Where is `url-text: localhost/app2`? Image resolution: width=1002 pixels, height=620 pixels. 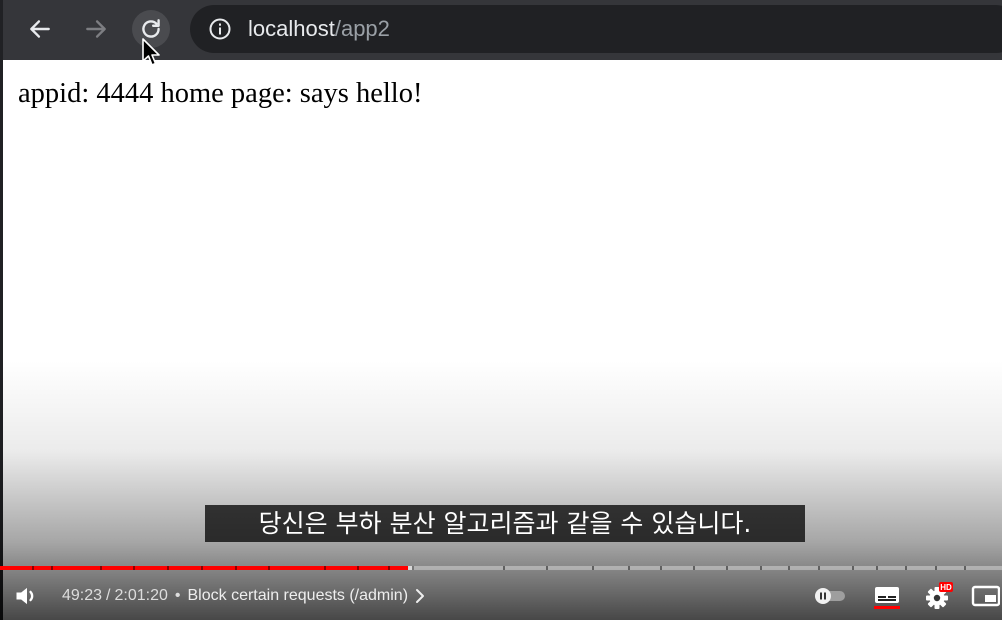
url-text: localhost/app2 is located at coordinates (319, 29).